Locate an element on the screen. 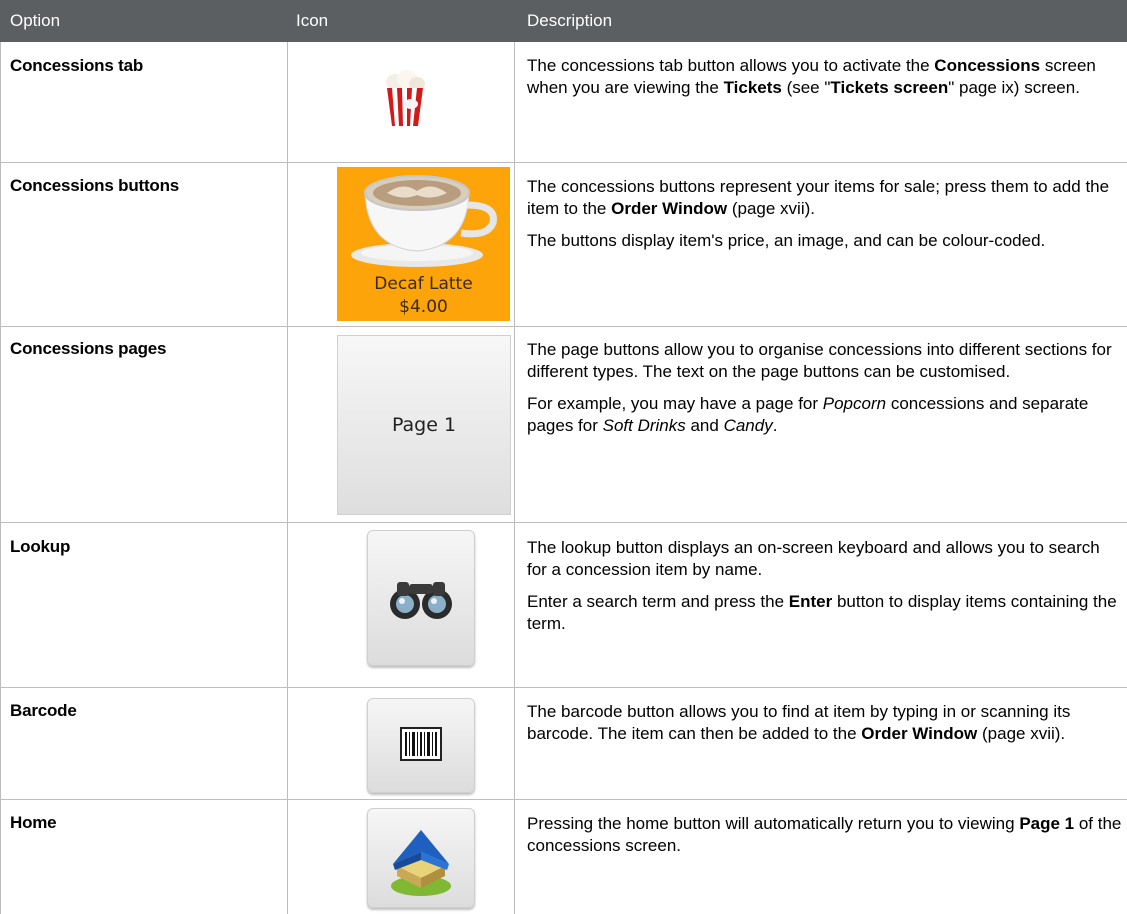  binoculars-icon is located at coordinates (421, 600).